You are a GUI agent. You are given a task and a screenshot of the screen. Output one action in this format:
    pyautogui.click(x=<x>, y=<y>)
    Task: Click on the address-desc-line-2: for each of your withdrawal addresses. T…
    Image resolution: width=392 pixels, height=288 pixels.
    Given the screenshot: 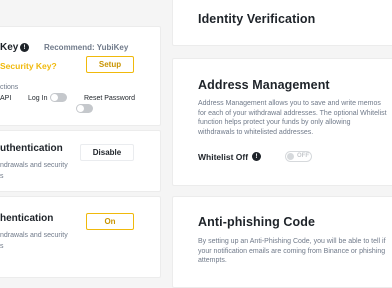 What is the action you would take?
    pyautogui.click(x=292, y=113)
    